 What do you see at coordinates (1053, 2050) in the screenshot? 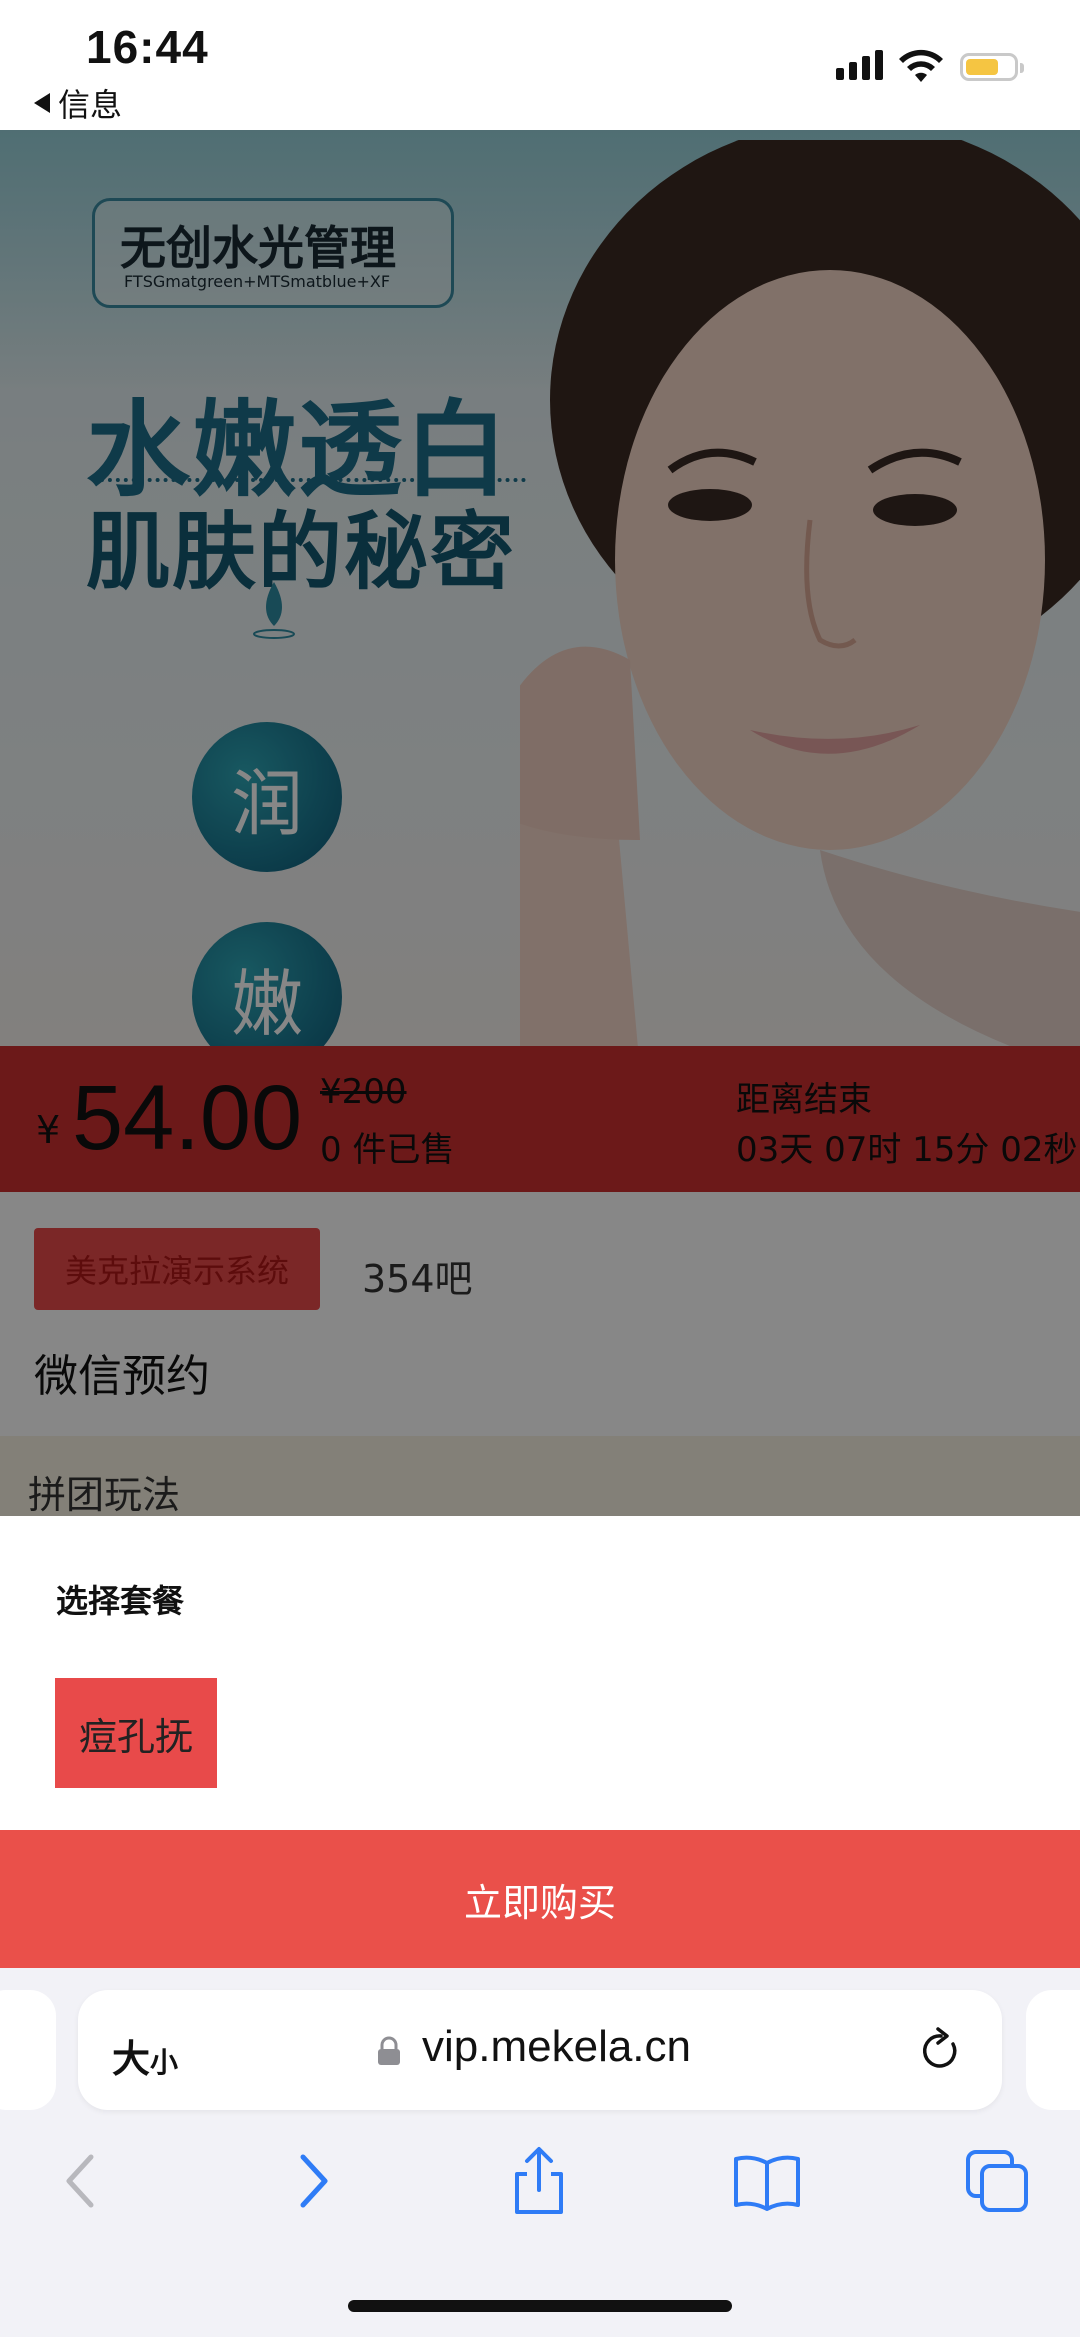
I see `next-tab-card` at bounding box center [1053, 2050].